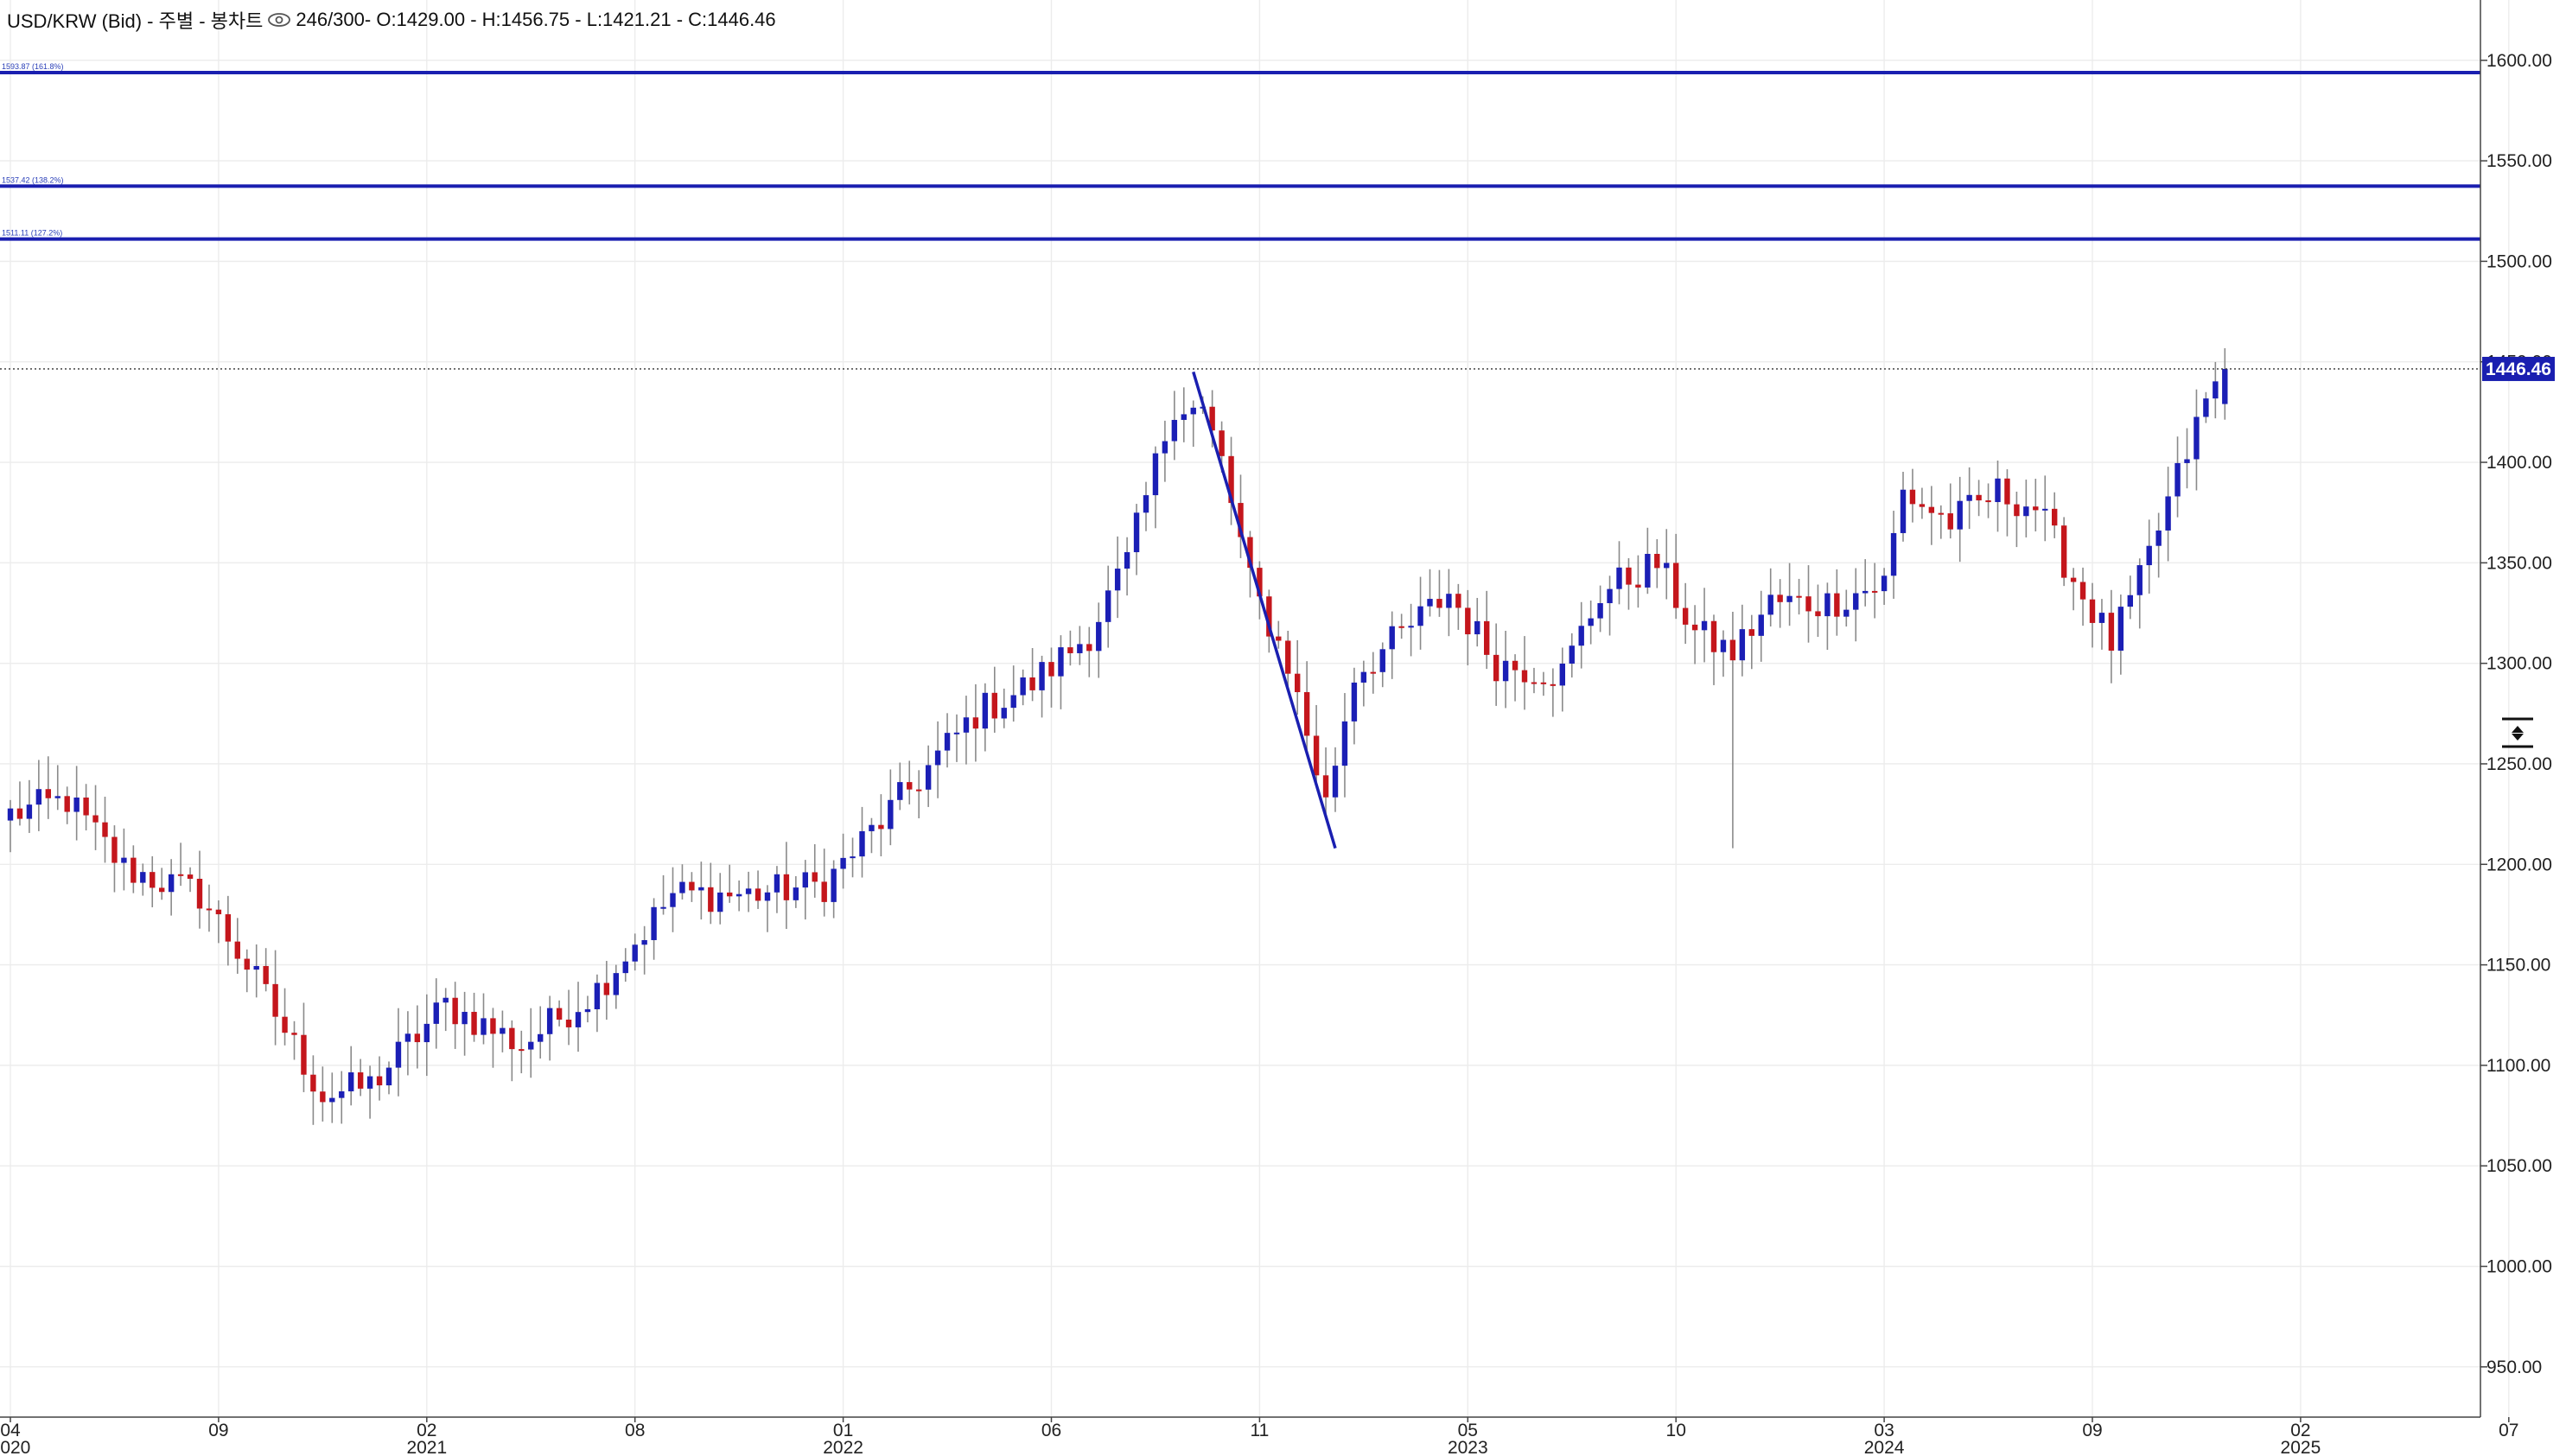 The height and width of the screenshot is (1456, 2566). What do you see at coordinates (2518, 1066) in the screenshot?
I see `y-tick-label: 1100.00` at bounding box center [2518, 1066].